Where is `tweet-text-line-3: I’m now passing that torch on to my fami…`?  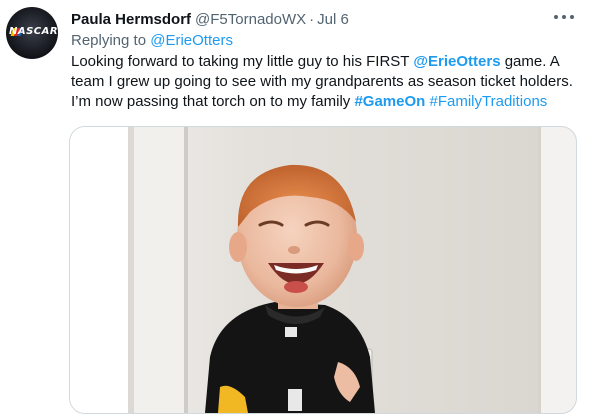 tweet-text-line-3: I’m now passing that torch on to my fami… is located at coordinates (326, 102).